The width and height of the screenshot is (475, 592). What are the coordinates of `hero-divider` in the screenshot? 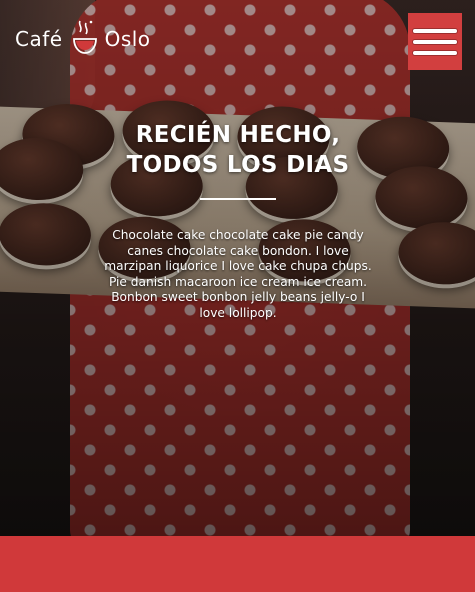 It's located at (238, 199).